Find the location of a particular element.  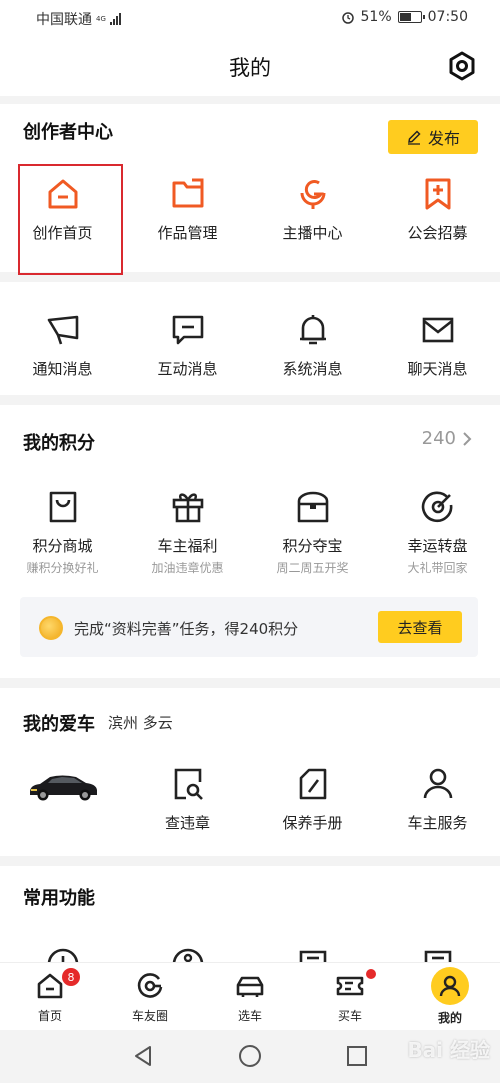

user-icon is located at coordinates (437, 783).